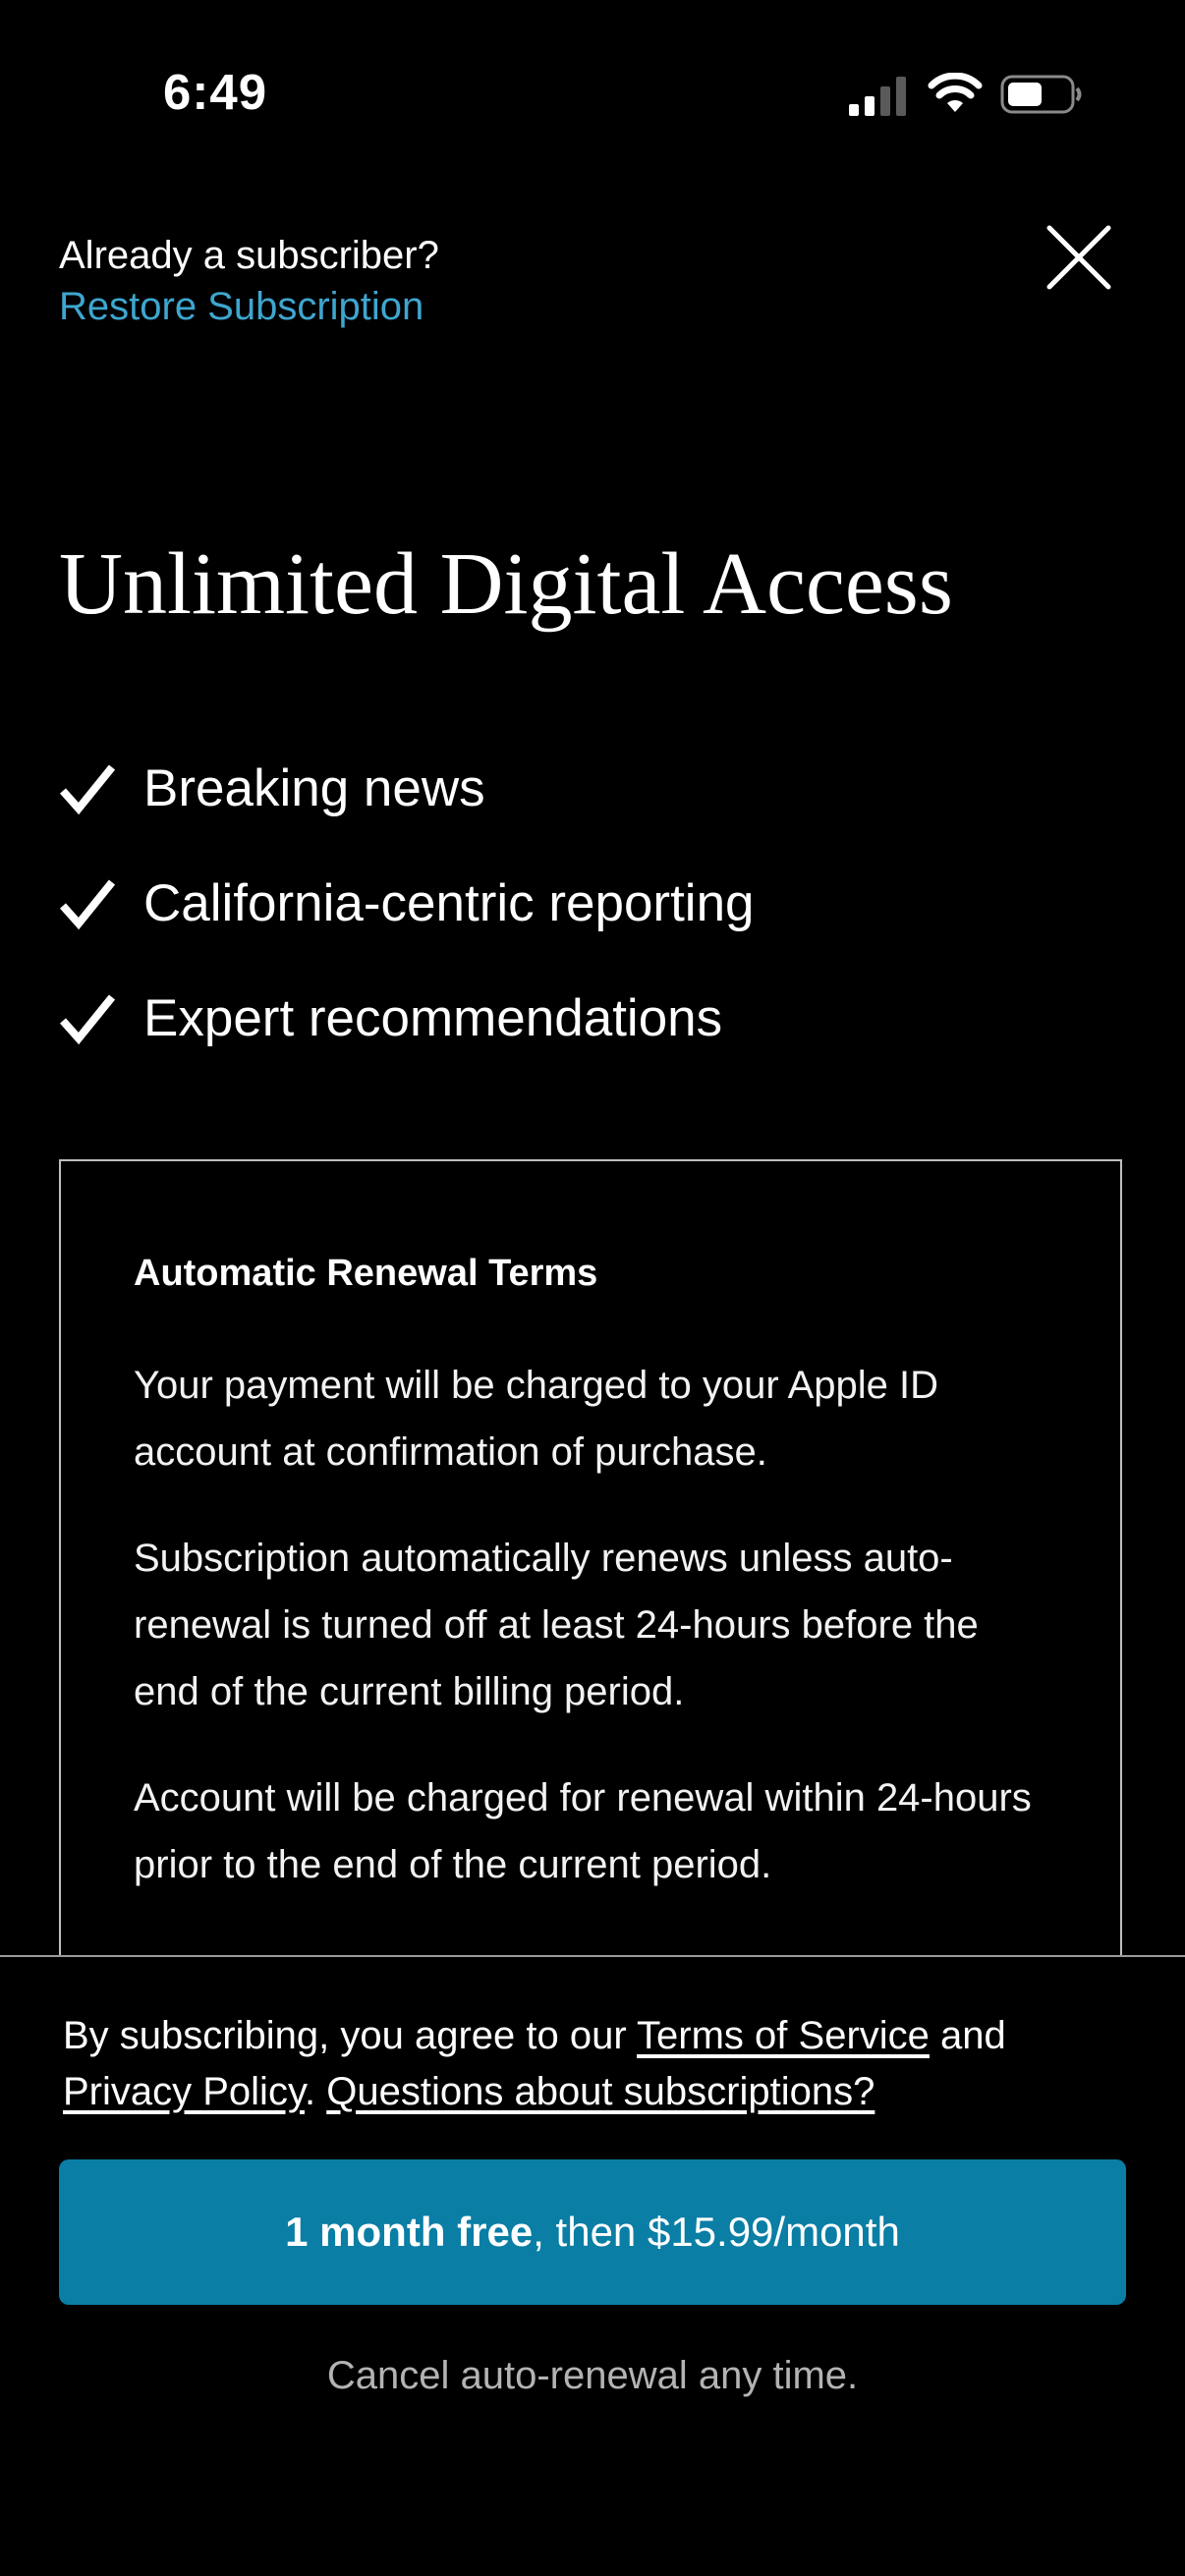 Image resolution: width=1185 pixels, height=2576 pixels. What do you see at coordinates (366, 1273) in the screenshot?
I see `terms-heading: Automatic Renewal Terms` at bounding box center [366, 1273].